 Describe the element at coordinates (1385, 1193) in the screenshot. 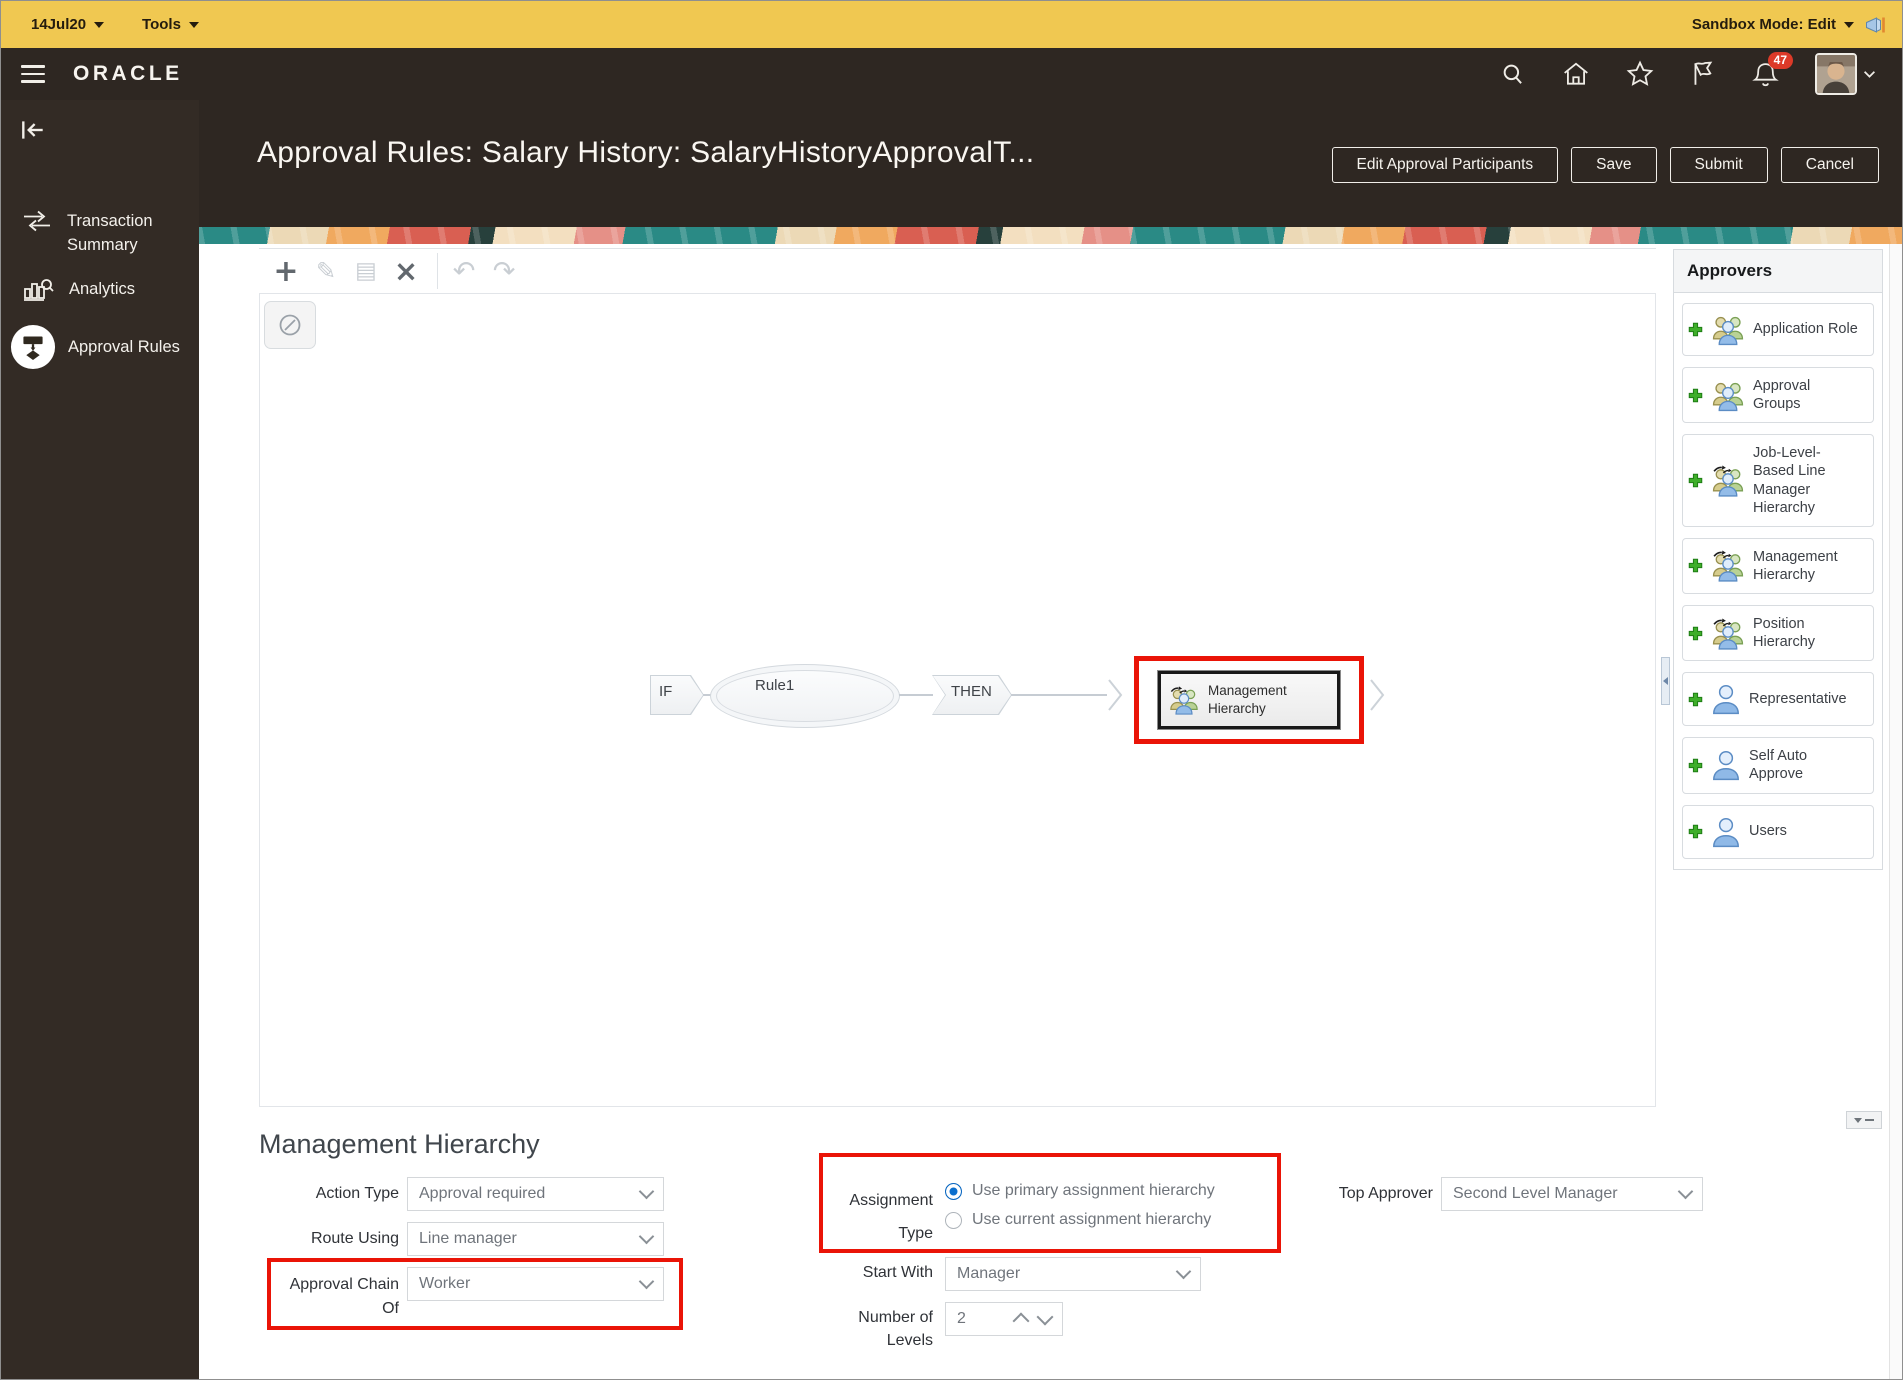

I see `top-approver-label: Top Approver` at that location.